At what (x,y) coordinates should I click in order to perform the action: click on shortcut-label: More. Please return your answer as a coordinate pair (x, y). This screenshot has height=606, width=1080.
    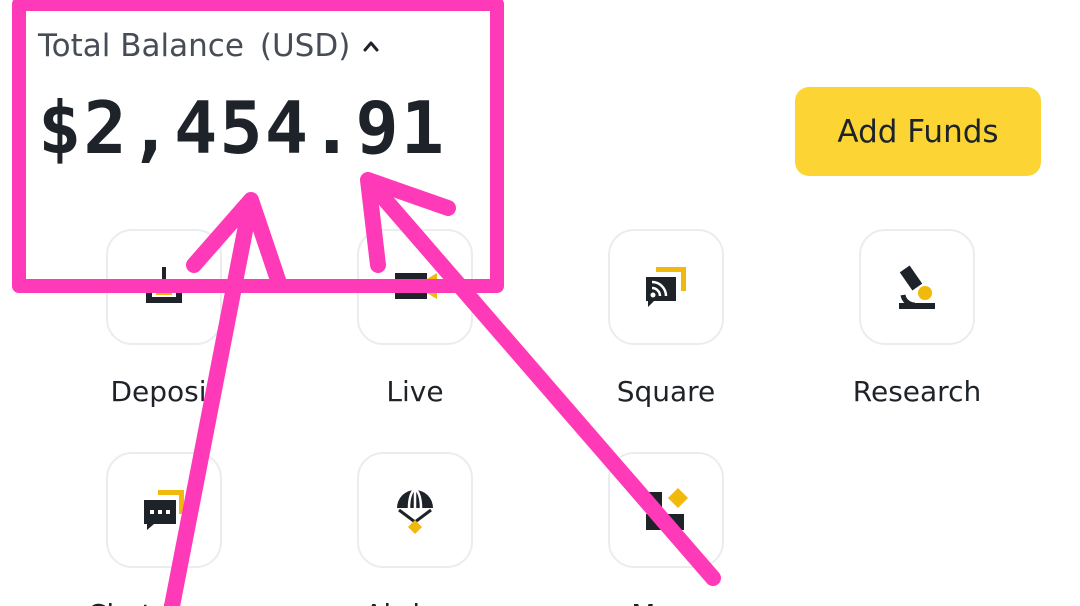
    Looking at the image, I should click on (666, 602).